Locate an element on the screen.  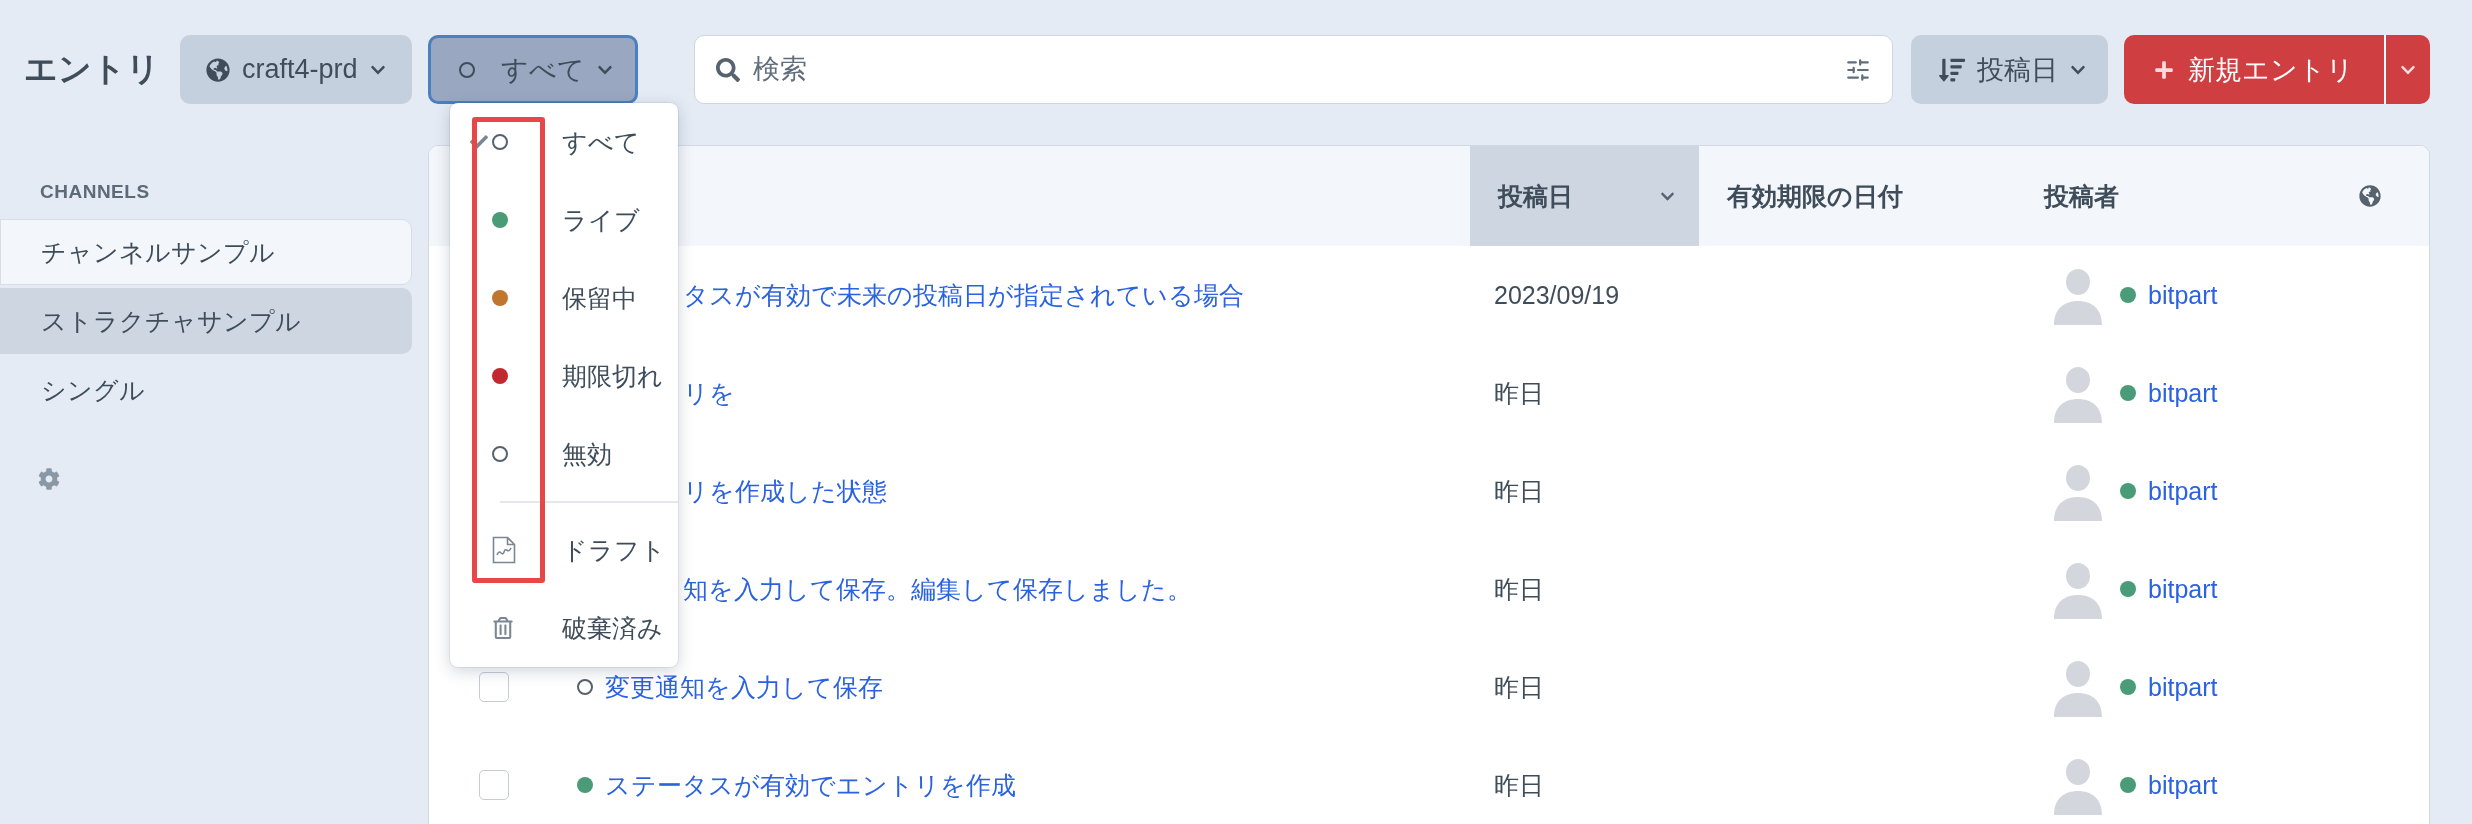
sliders-icon is located at coordinates (1858, 69).